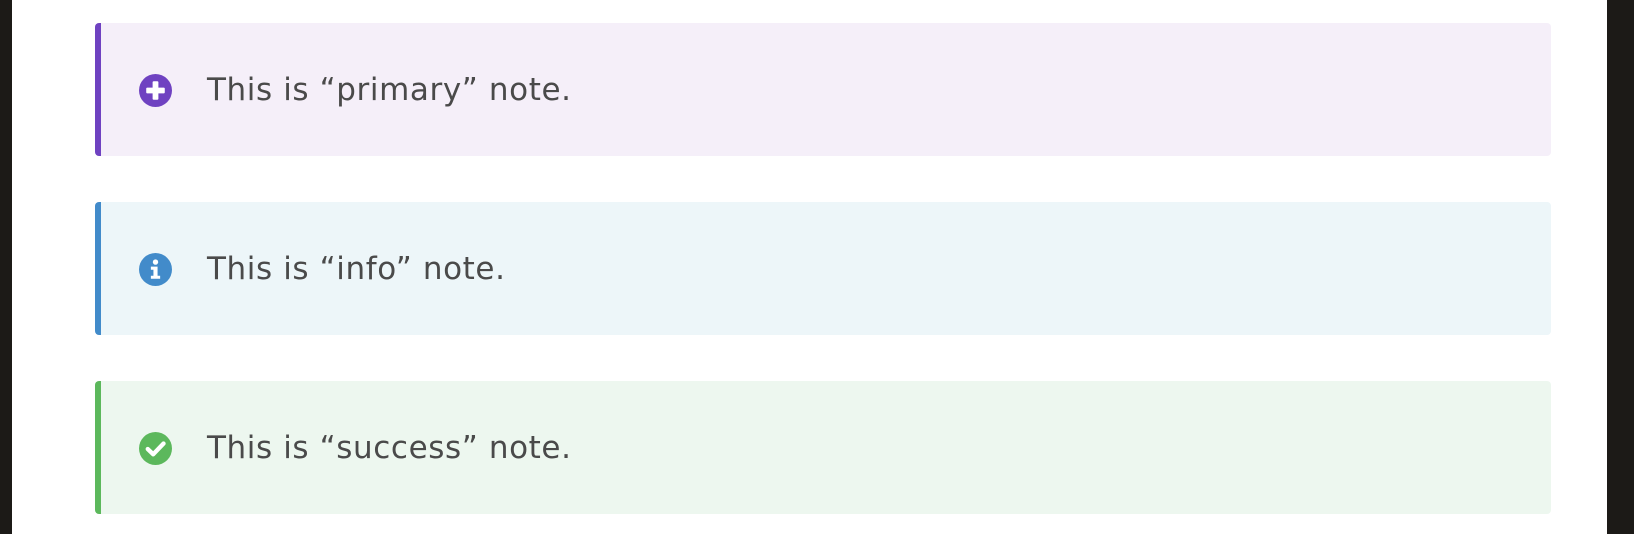 The image size is (1634, 534). I want to click on check-circle-icon, so click(155, 448).